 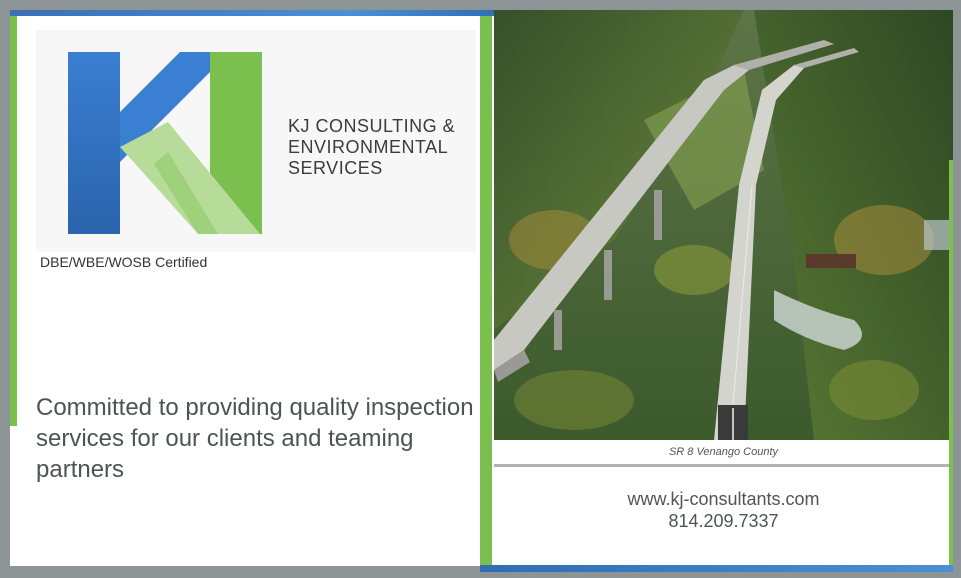 I want to click on company-name: KJ CONSULTING & ENVIRONMENTAL SERVICES, so click(x=388, y=147).